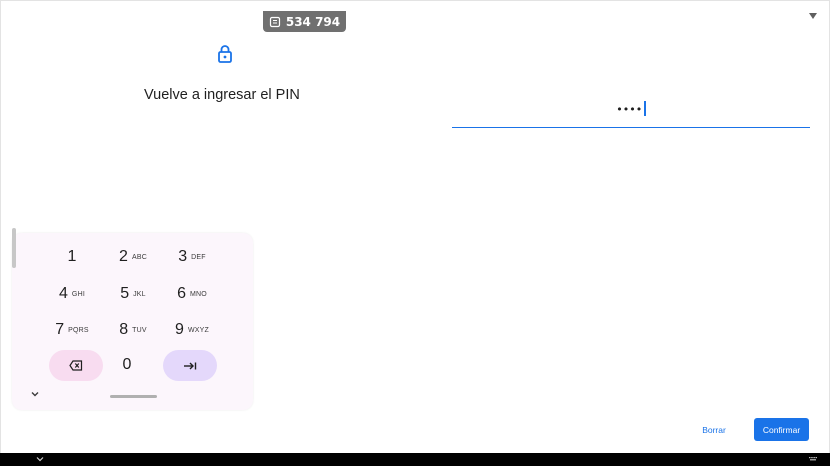 The height and width of the screenshot is (466, 830). What do you see at coordinates (179, 329) in the screenshot?
I see `key-digit: 9` at bounding box center [179, 329].